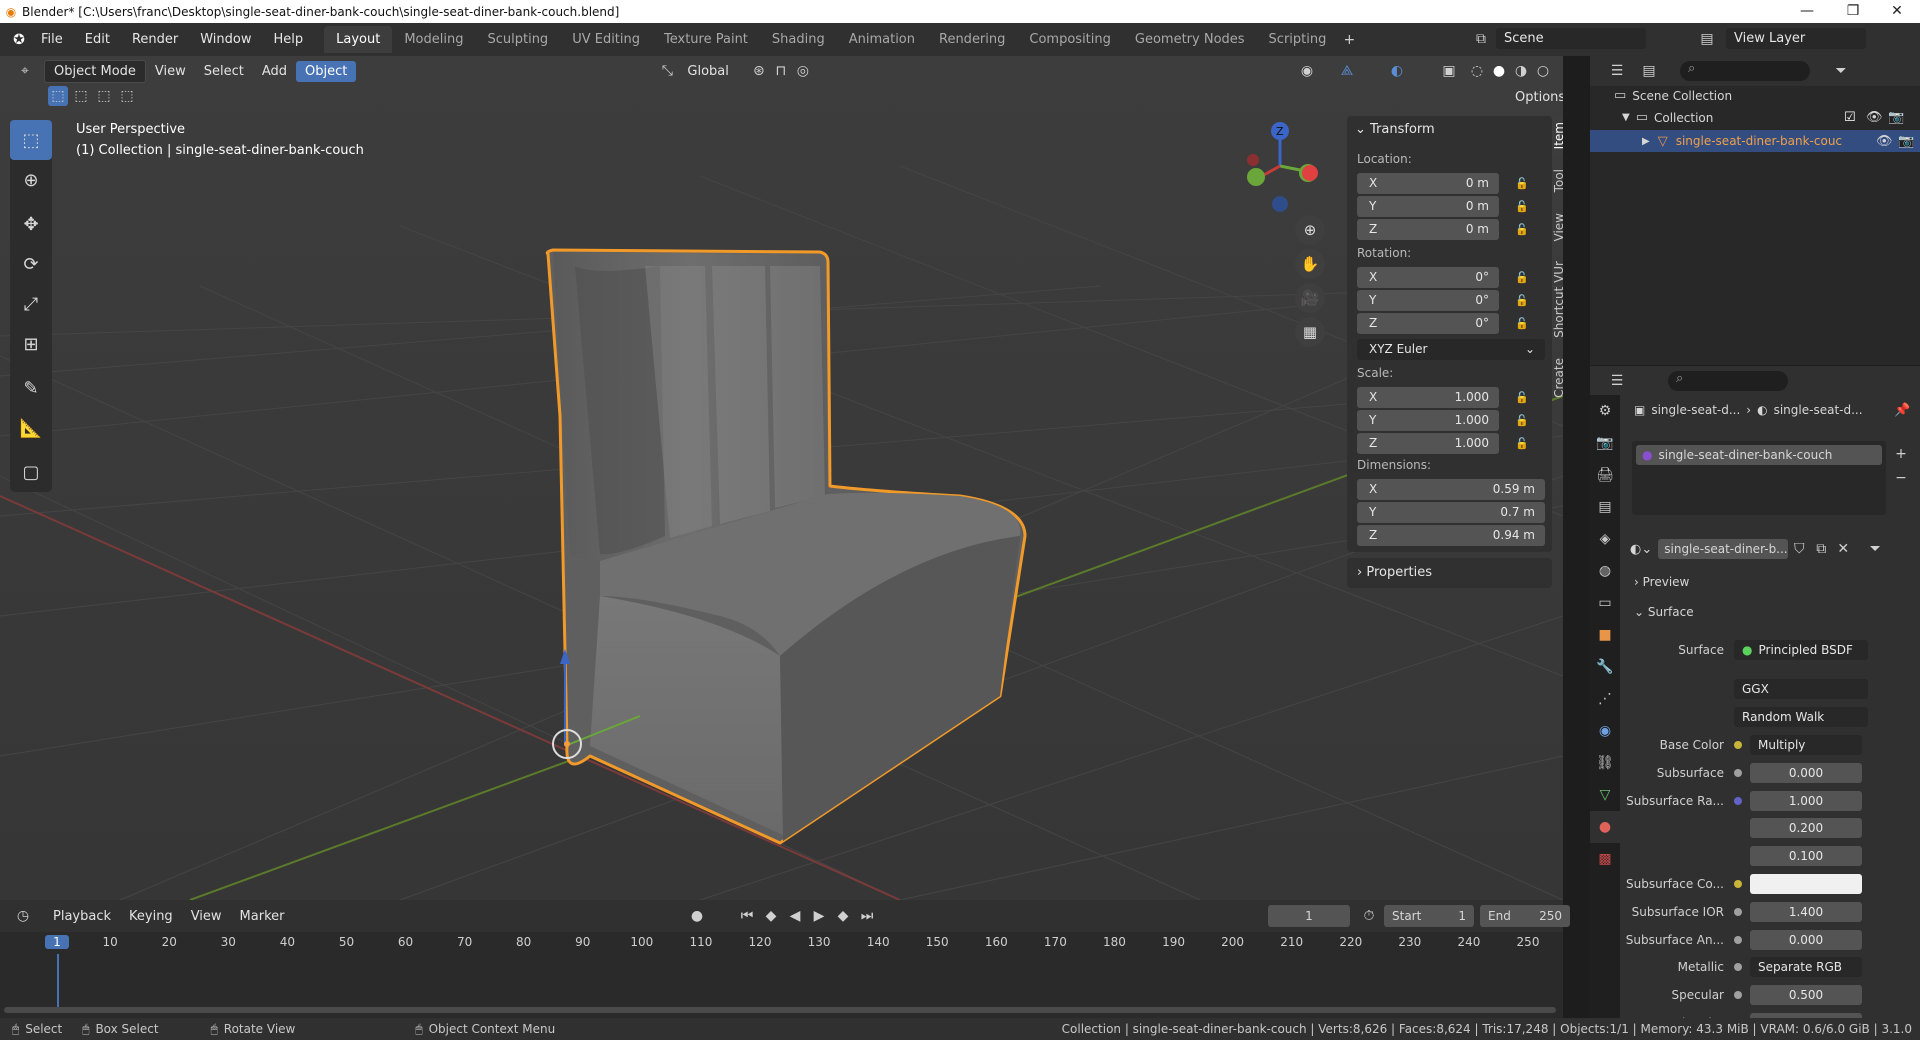 This screenshot has width=1920, height=1040. What do you see at coordinates (1821, 549) in the screenshot?
I see `duplicate-icon: ⧉` at bounding box center [1821, 549].